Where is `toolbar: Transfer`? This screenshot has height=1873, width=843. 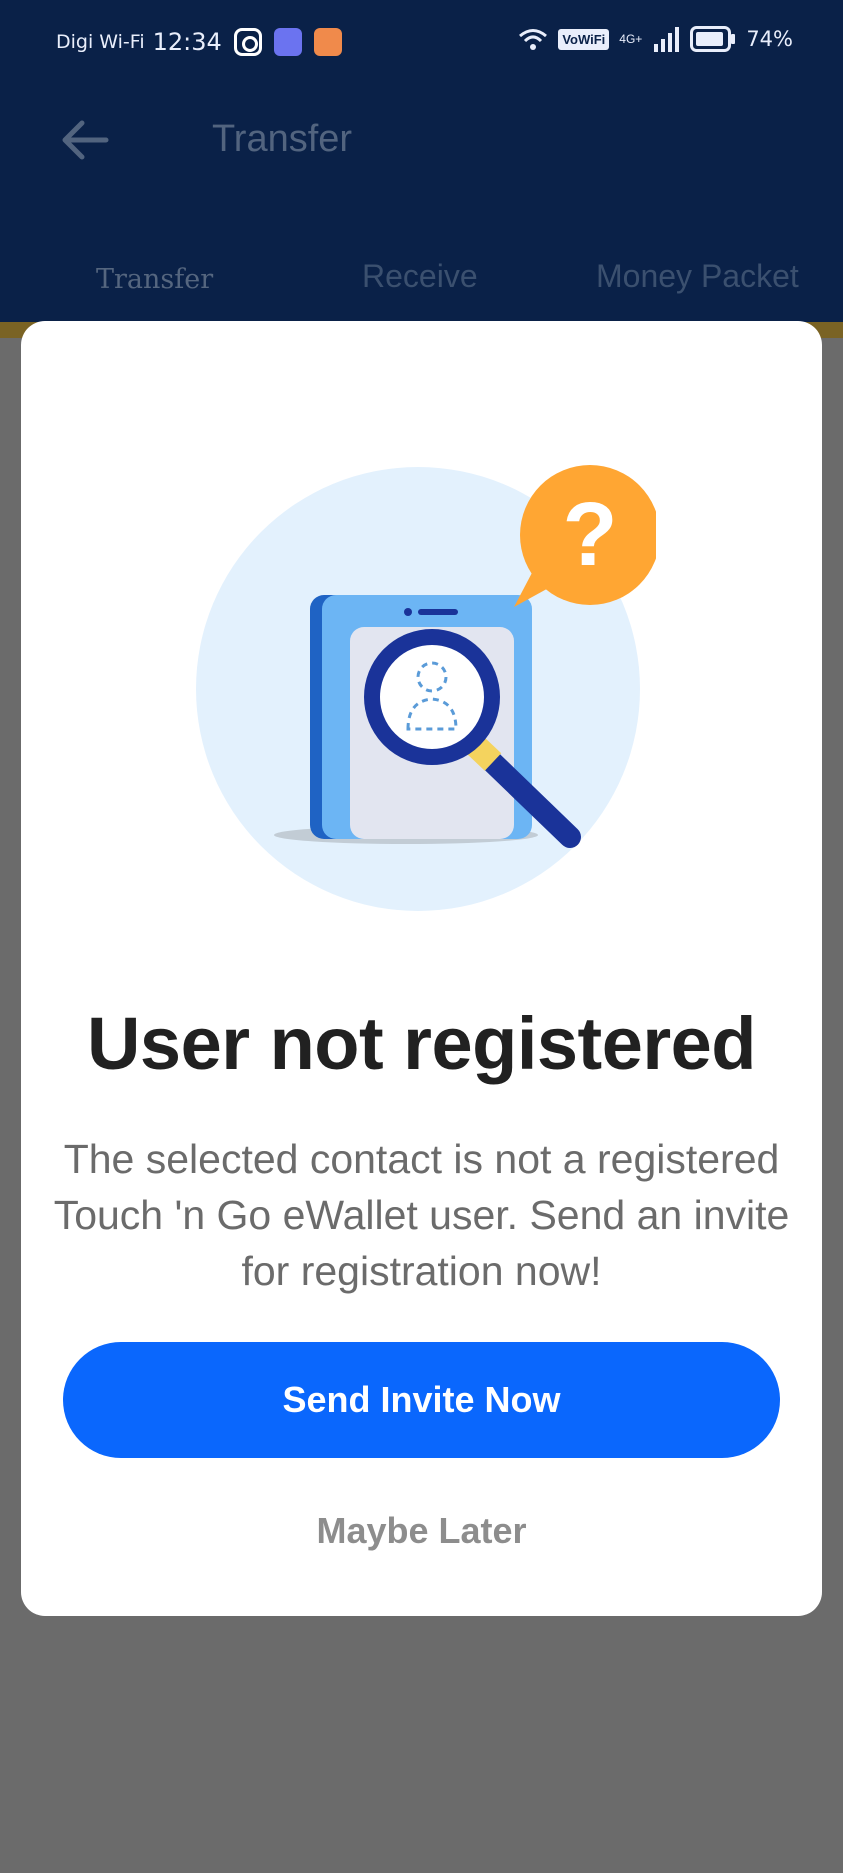 toolbar: Transfer is located at coordinates (421, 140).